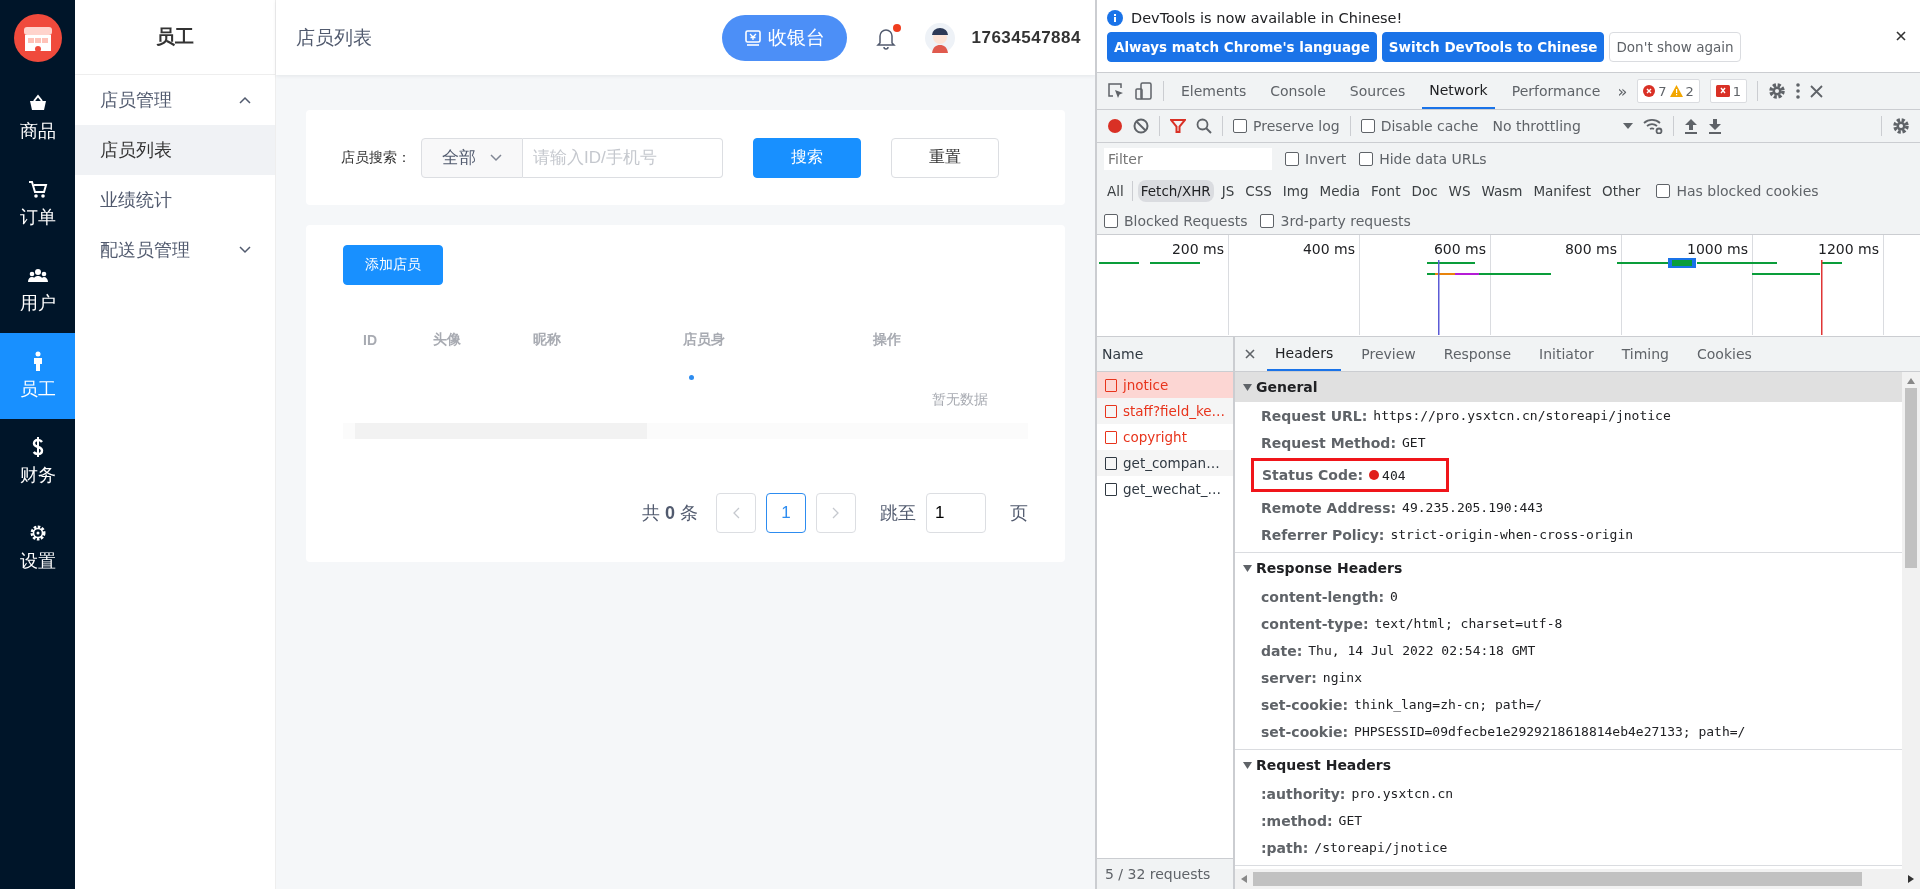  What do you see at coordinates (1175, 191) in the screenshot?
I see `type-filter: Fetch/XHR` at bounding box center [1175, 191].